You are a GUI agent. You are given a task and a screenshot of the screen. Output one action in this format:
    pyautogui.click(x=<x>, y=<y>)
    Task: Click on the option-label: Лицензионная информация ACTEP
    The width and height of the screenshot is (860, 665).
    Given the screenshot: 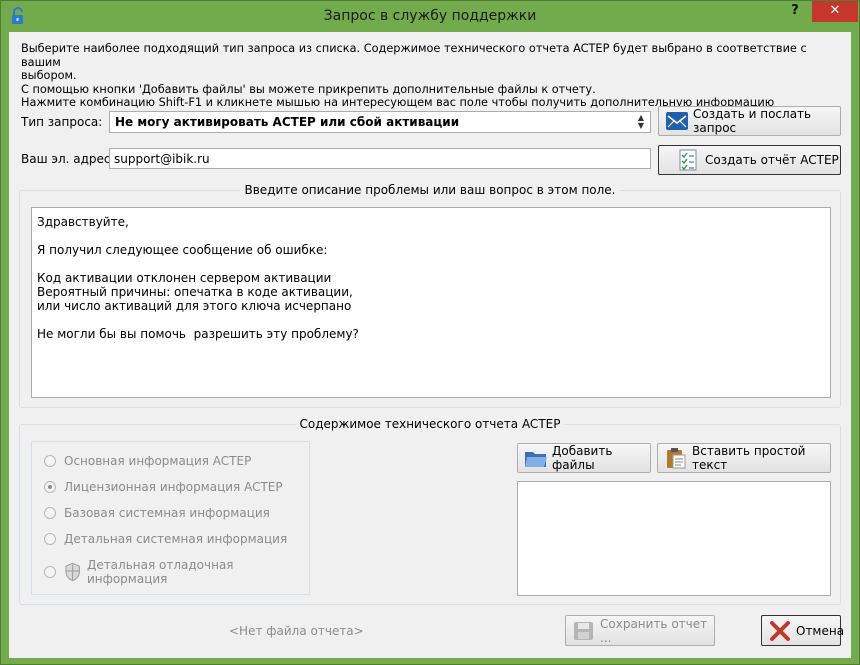 What is the action you would take?
    pyautogui.click(x=173, y=487)
    